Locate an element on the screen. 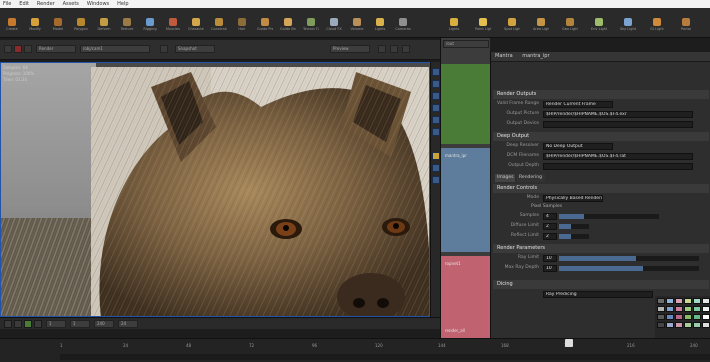 Image resolution: width=710 pixels, height=362 pixels. shelf-tool-cameras: Cameras is located at coordinates (403, 25).